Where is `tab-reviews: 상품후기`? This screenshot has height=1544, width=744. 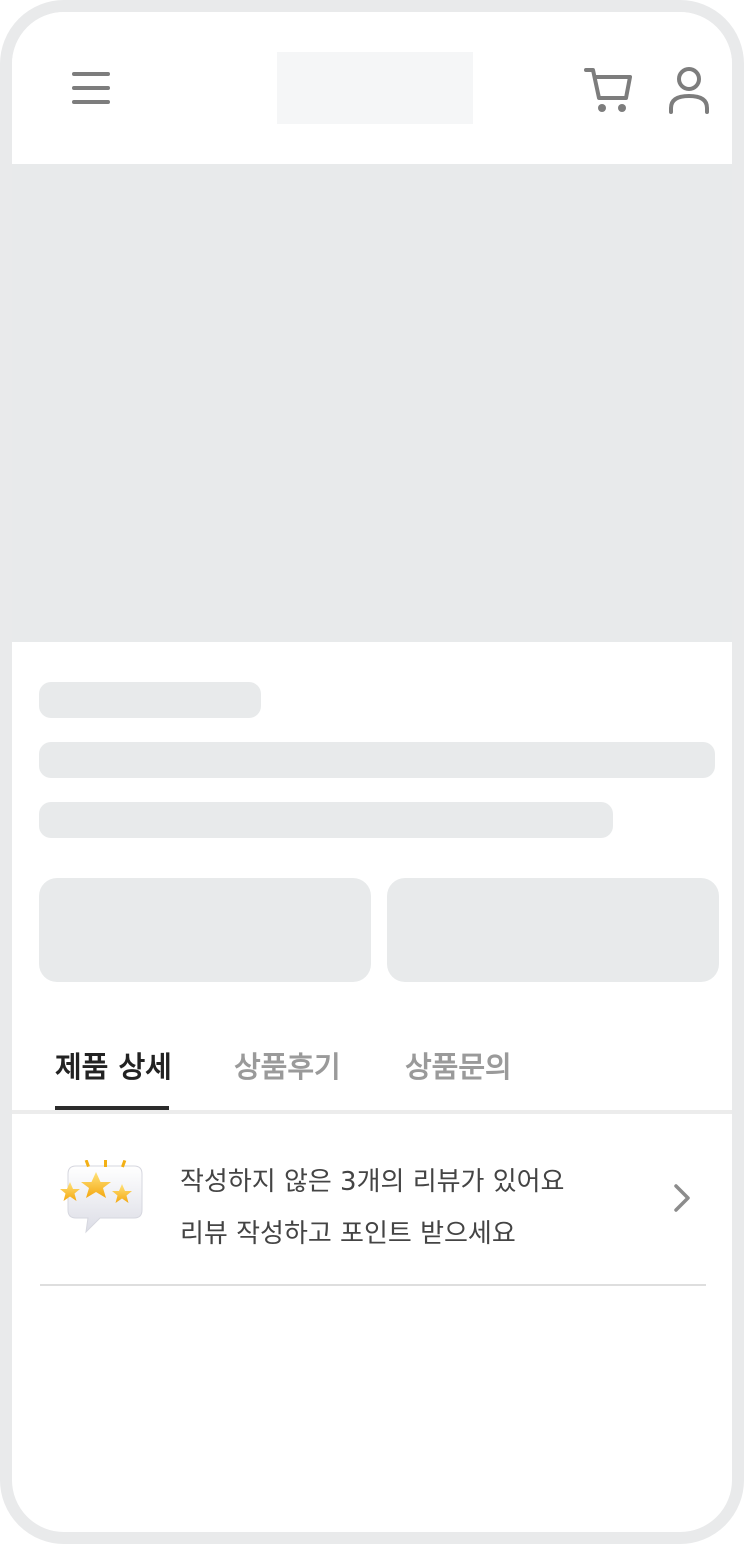
tab-reviews: 상품후기 is located at coordinates (289, 1077).